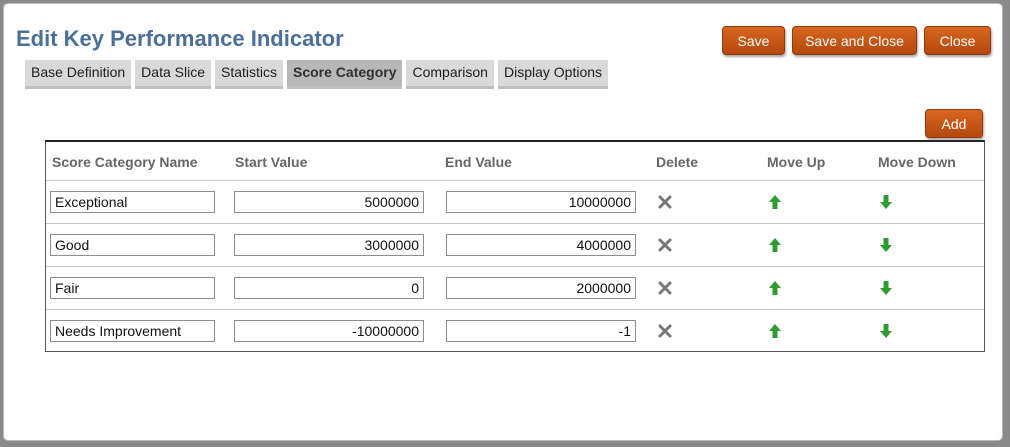  What do you see at coordinates (180, 38) in the screenshot?
I see `page-title: Edit Key Performance Indicator` at bounding box center [180, 38].